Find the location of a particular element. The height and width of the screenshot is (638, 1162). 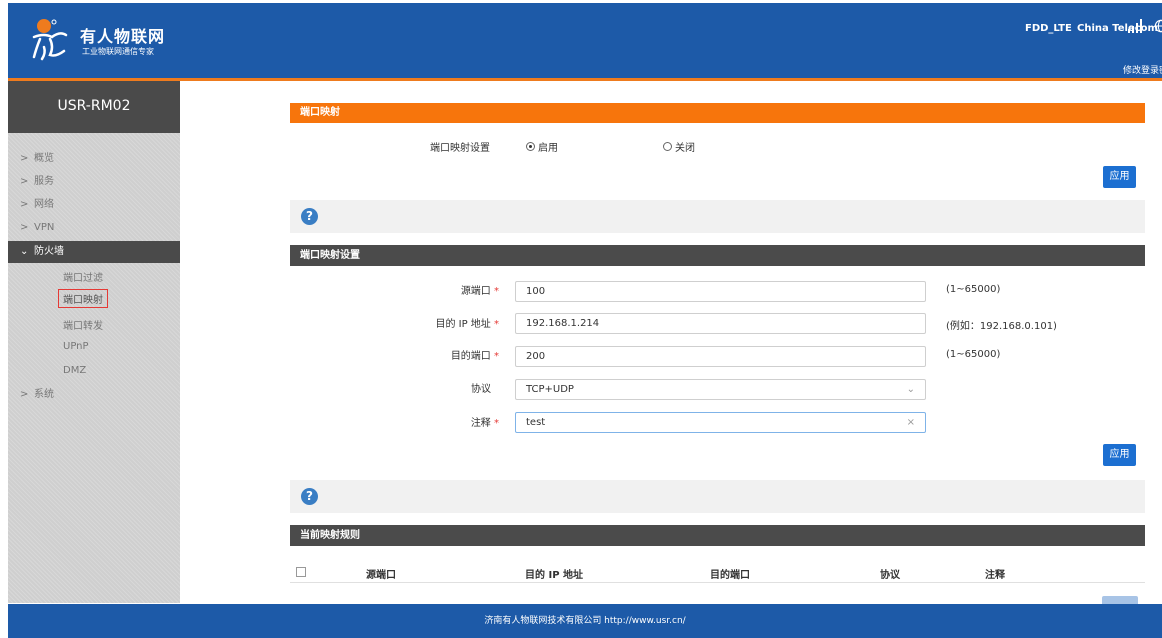

logo-icon is located at coordinates (50, 40).